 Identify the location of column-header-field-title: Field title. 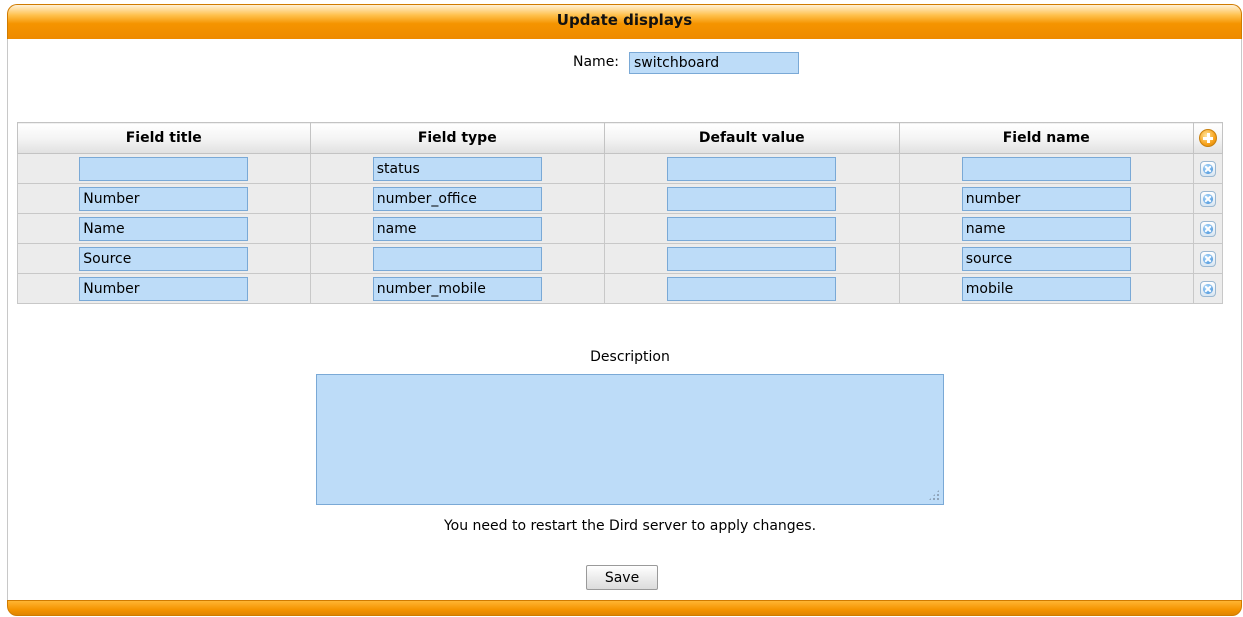
(164, 138).